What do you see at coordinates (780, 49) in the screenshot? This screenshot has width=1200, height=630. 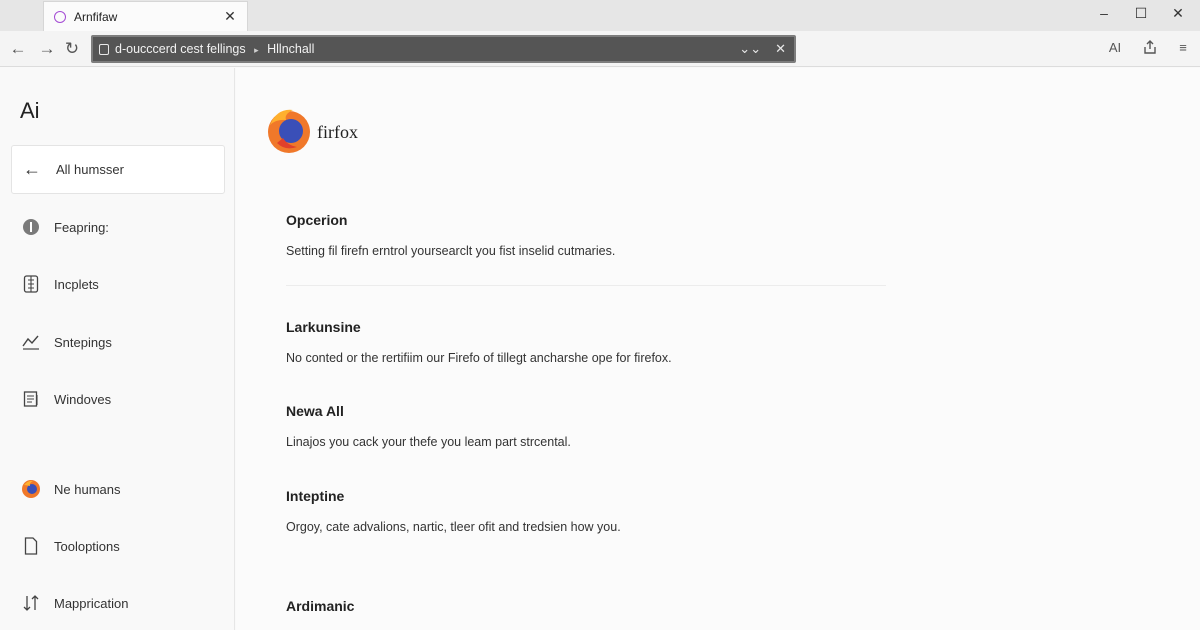 I see `clear-url-icon: ✕` at bounding box center [780, 49].